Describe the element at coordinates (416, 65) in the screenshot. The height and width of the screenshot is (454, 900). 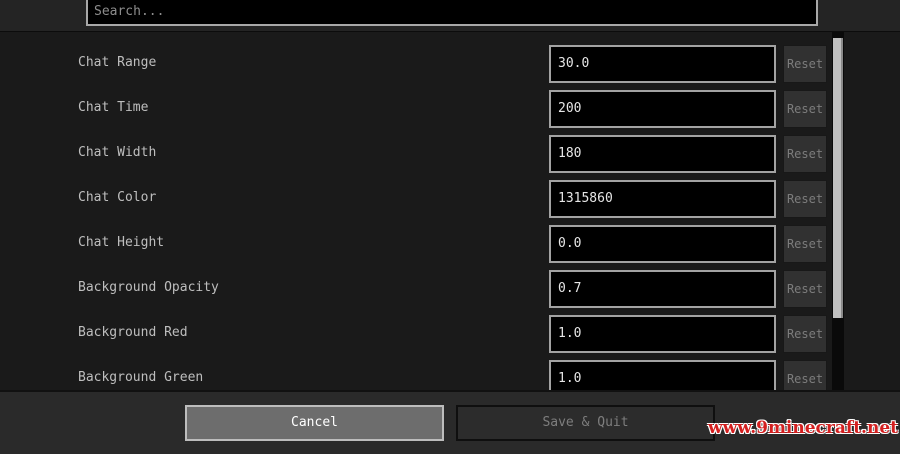
I see `setting-row-chat-range: Chat Range 30.0 Reset` at that location.